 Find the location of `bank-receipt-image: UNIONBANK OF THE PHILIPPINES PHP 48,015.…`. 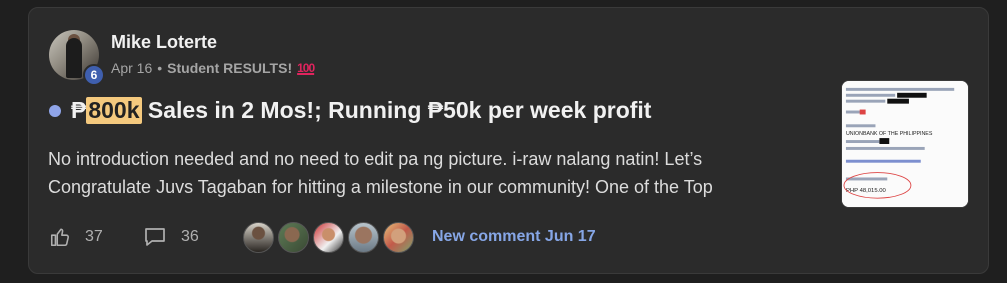

bank-receipt-image: UNIONBANK OF THE PHILIPPINES PHP 48,015.… is located at coordinates (905, 144).